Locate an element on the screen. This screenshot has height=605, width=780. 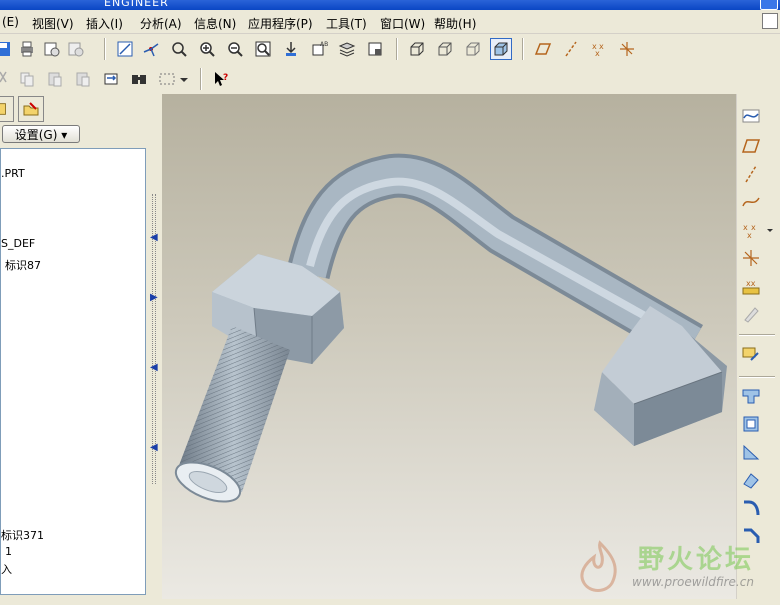
send-link-icon is located at coordinates (75, 49).